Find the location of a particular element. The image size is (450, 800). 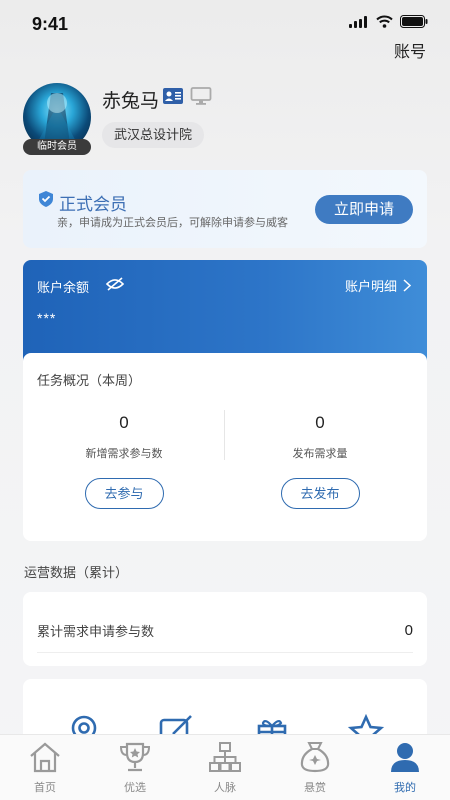

status-icons is located at coordinates (388, 21).